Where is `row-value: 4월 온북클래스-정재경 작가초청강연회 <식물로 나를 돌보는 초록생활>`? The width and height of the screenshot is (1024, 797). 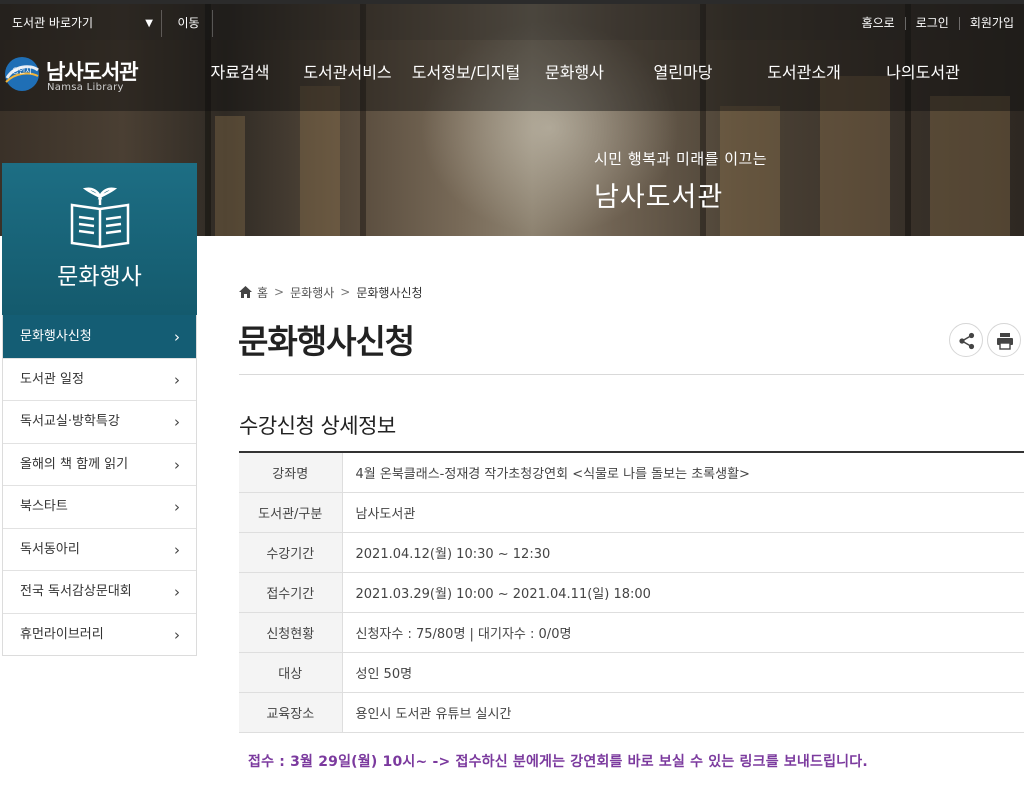
row-value: 4월 온북클래스-정재경 작가초청강연회 <식물로 나를 돌보는 초록생활> is located at coordinates (552, 474).